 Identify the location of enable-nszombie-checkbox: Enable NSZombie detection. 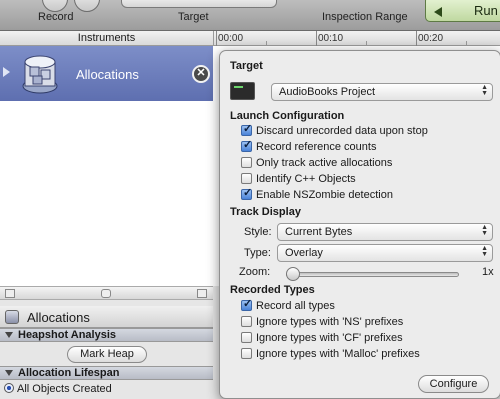
(317, 195).